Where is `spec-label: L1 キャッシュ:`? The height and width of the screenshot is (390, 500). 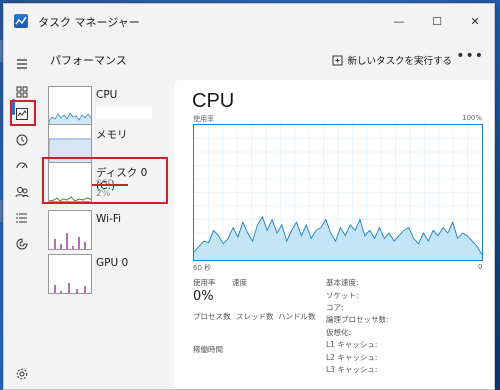
spec-label: L1 キャッシュ: is located at coordinates (352, 344).